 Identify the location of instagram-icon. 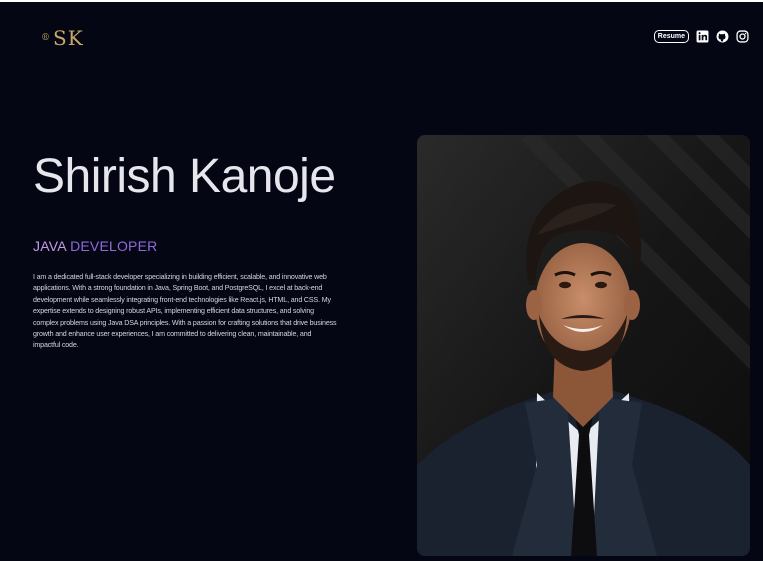
(742, 36).